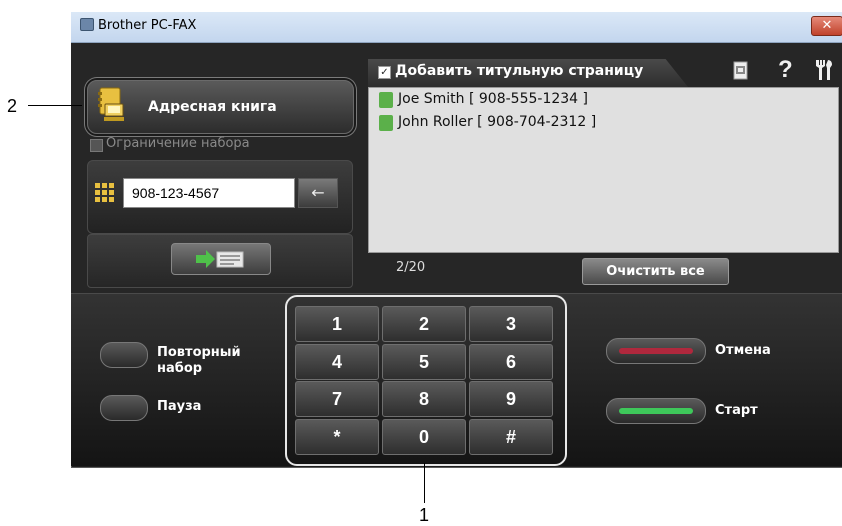 The image size is (842, 526). I want to click on pause-button, so click(124, 408).